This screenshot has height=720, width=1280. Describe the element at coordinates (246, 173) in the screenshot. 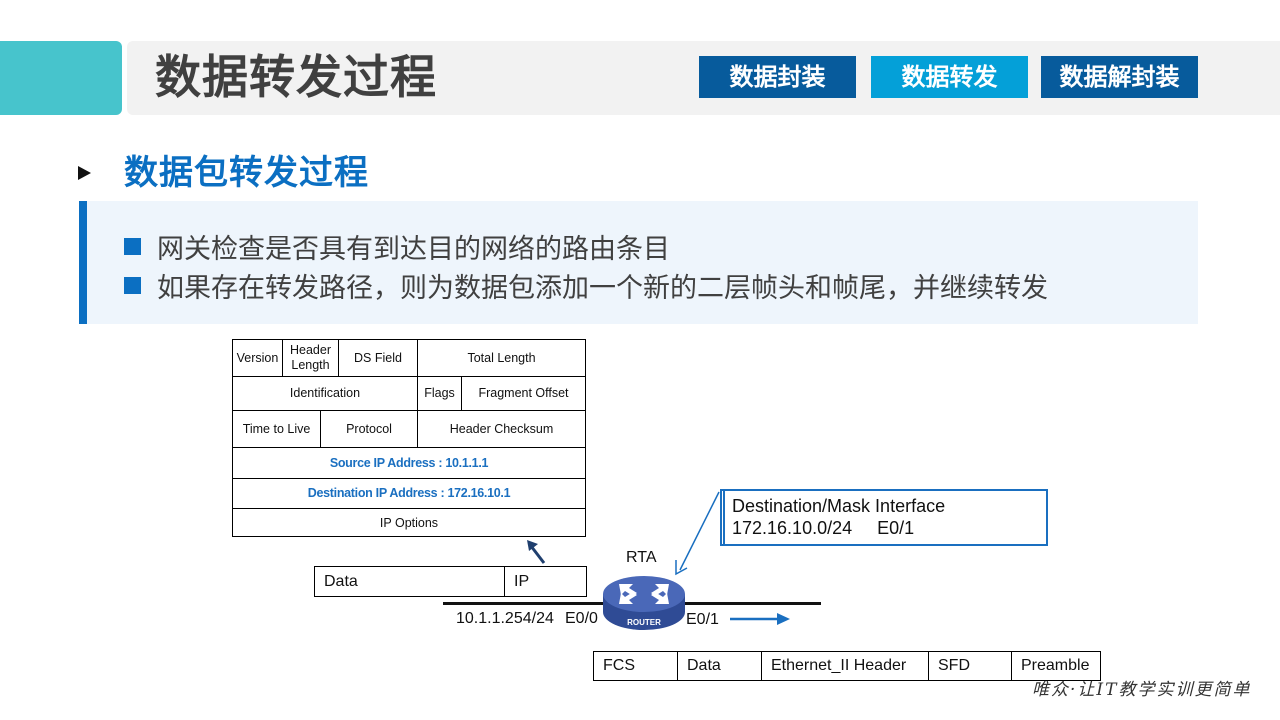

I see `section-title: 数据包转发过程` at that location.